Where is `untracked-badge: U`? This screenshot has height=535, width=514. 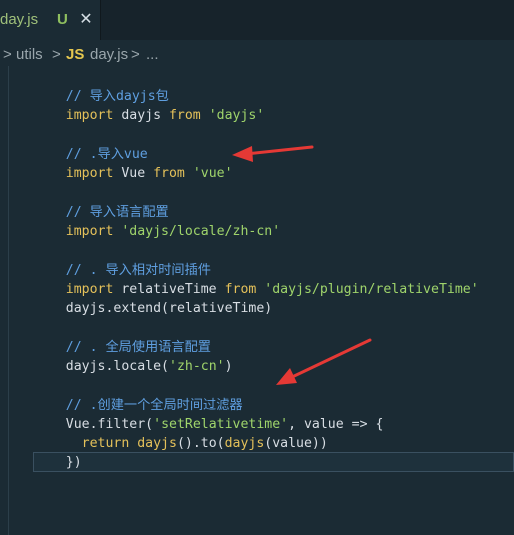
untracked-badge: U is located at coordinates (62, 19).